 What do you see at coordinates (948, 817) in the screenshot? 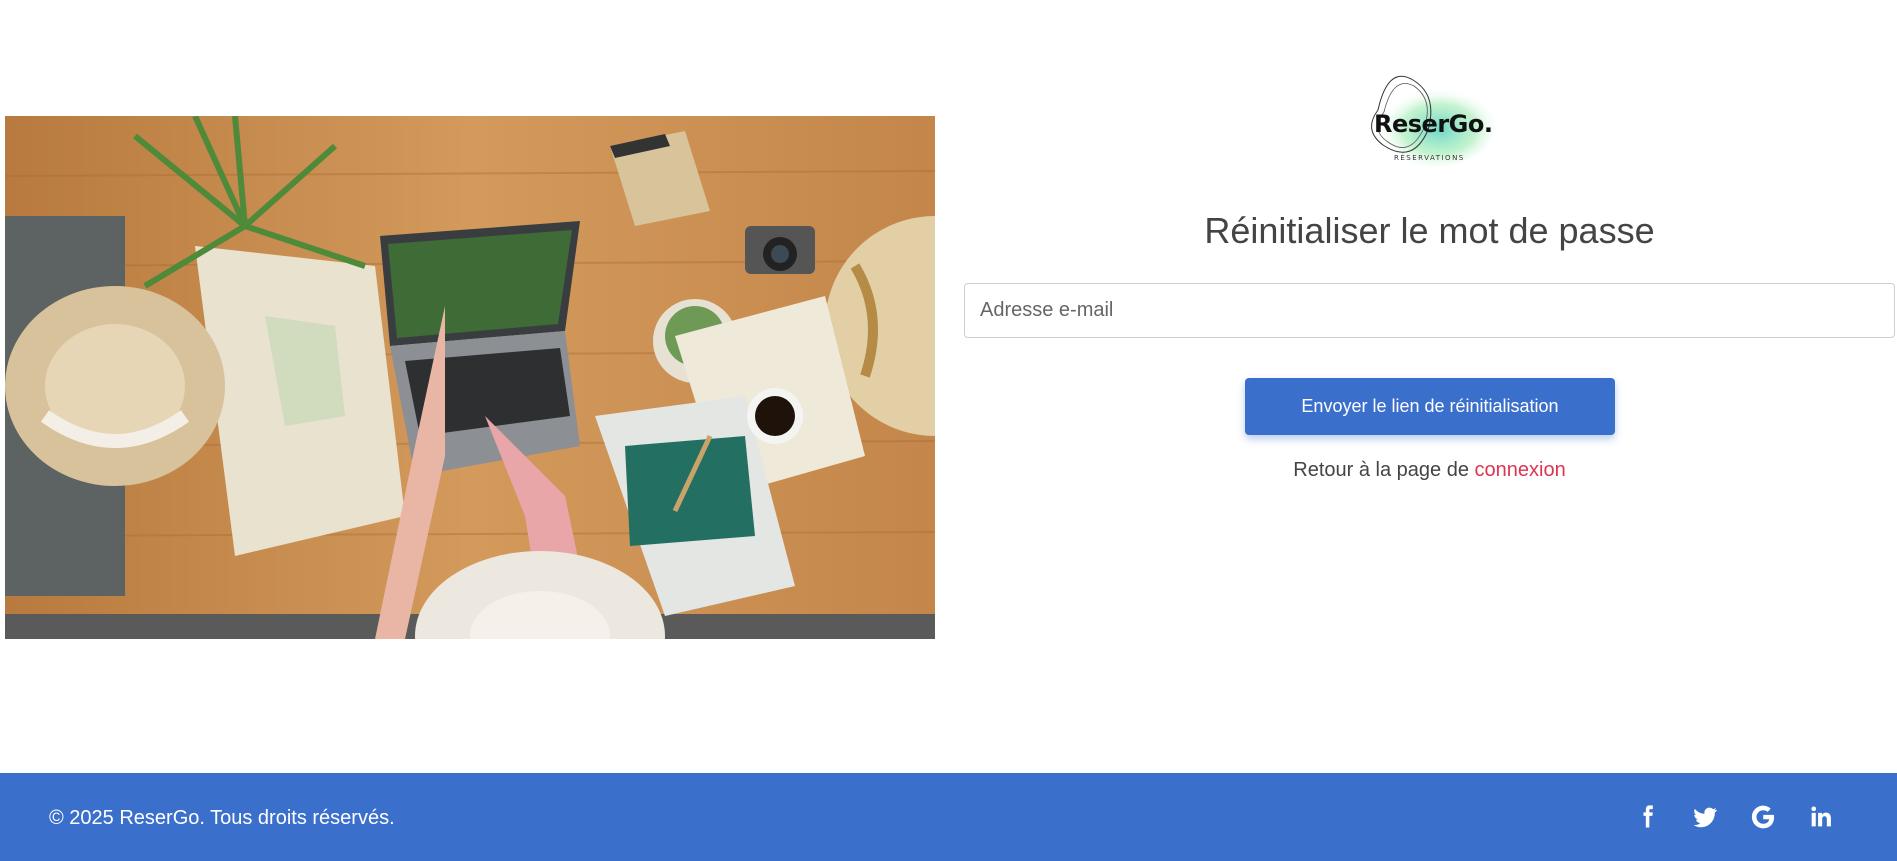
I see `footer: © 2025 ReserGo. Tous droits réservés.` at bounding box center [948, 817].